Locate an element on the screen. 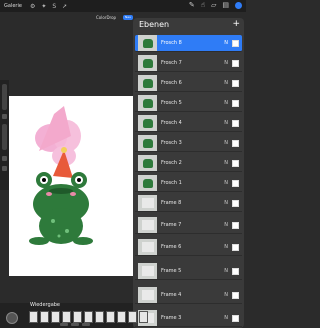  undo-icon is located at coordinates (4, 158).